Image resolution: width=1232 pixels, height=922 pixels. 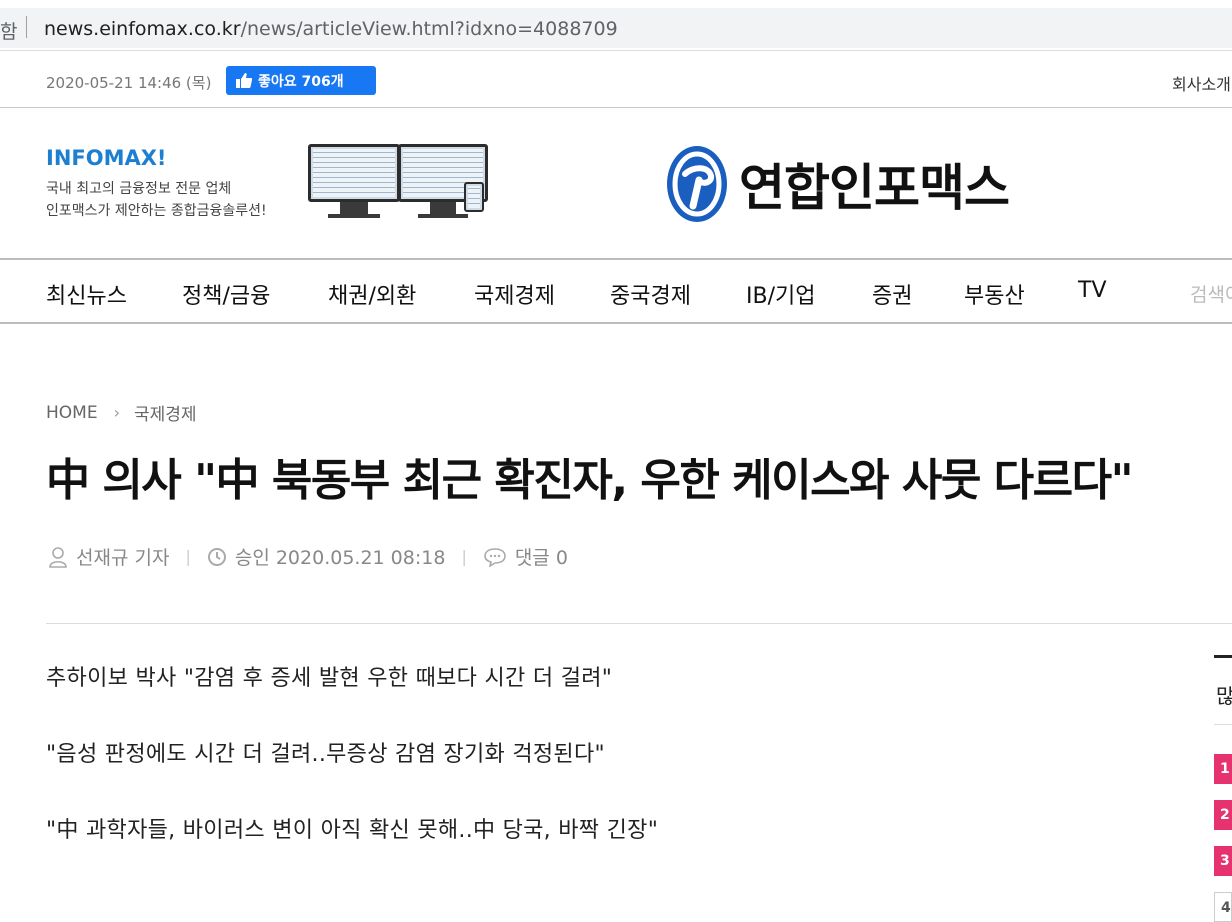 I want to click on nav-item-real-estate: 부동산, so click(x=994, y=294).